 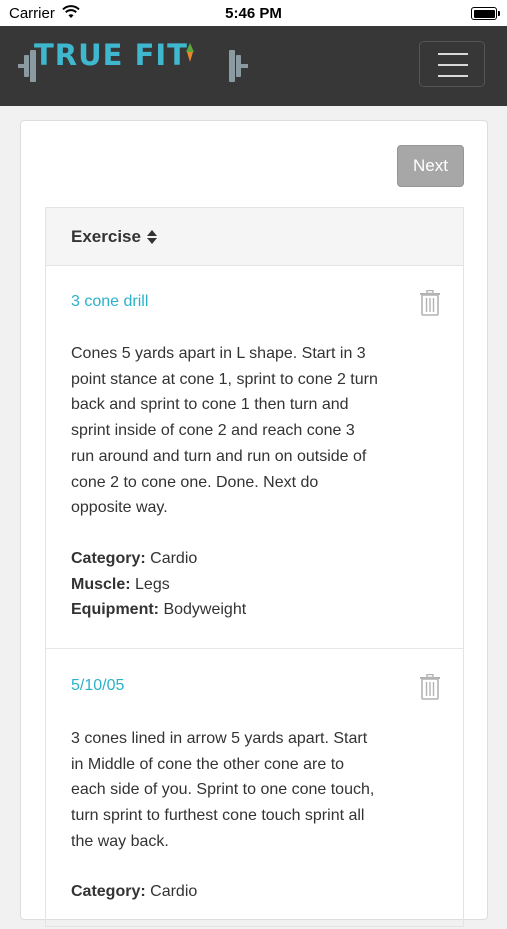 I want to click on logo-text: TRUE FIT, so click(x=111, y=55).